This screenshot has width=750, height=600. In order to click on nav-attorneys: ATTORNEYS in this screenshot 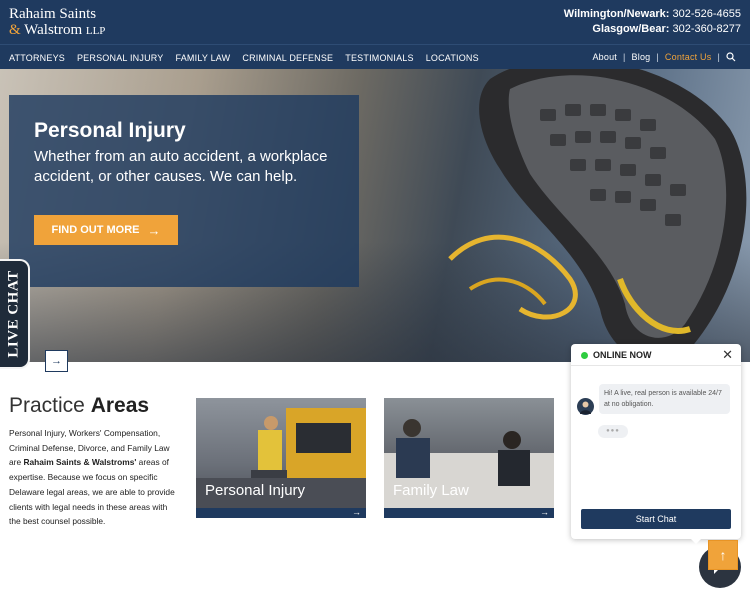, I will do `click(37, 58)`.